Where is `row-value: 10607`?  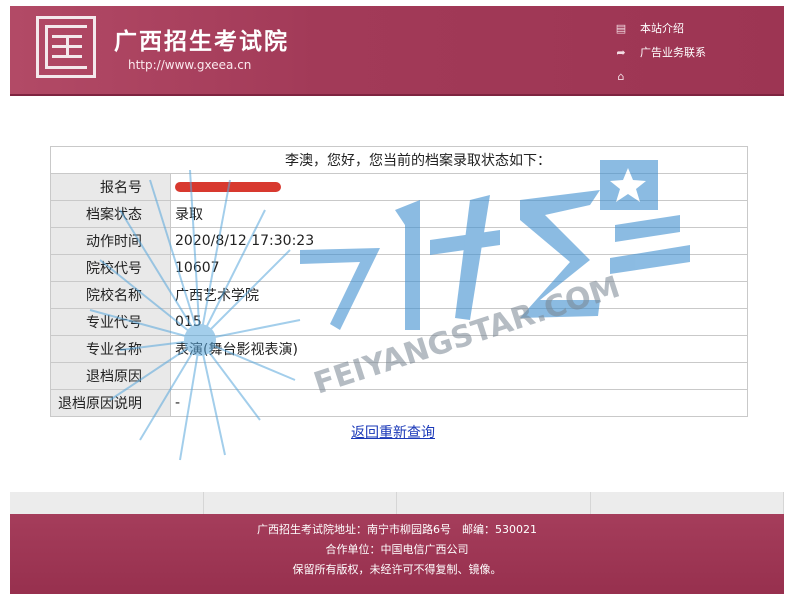
row-value: 10607 is located at coordinates (459, 268).